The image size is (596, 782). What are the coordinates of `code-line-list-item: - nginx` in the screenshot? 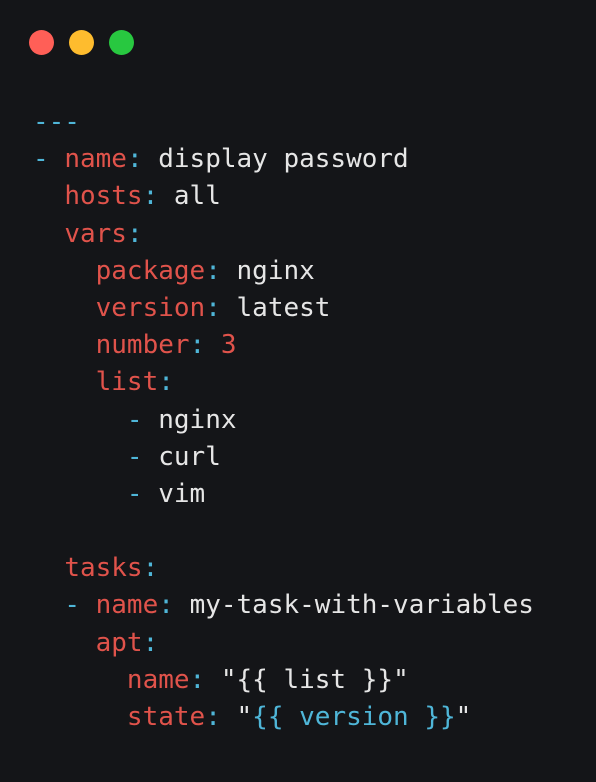 It's located at (283, 420).